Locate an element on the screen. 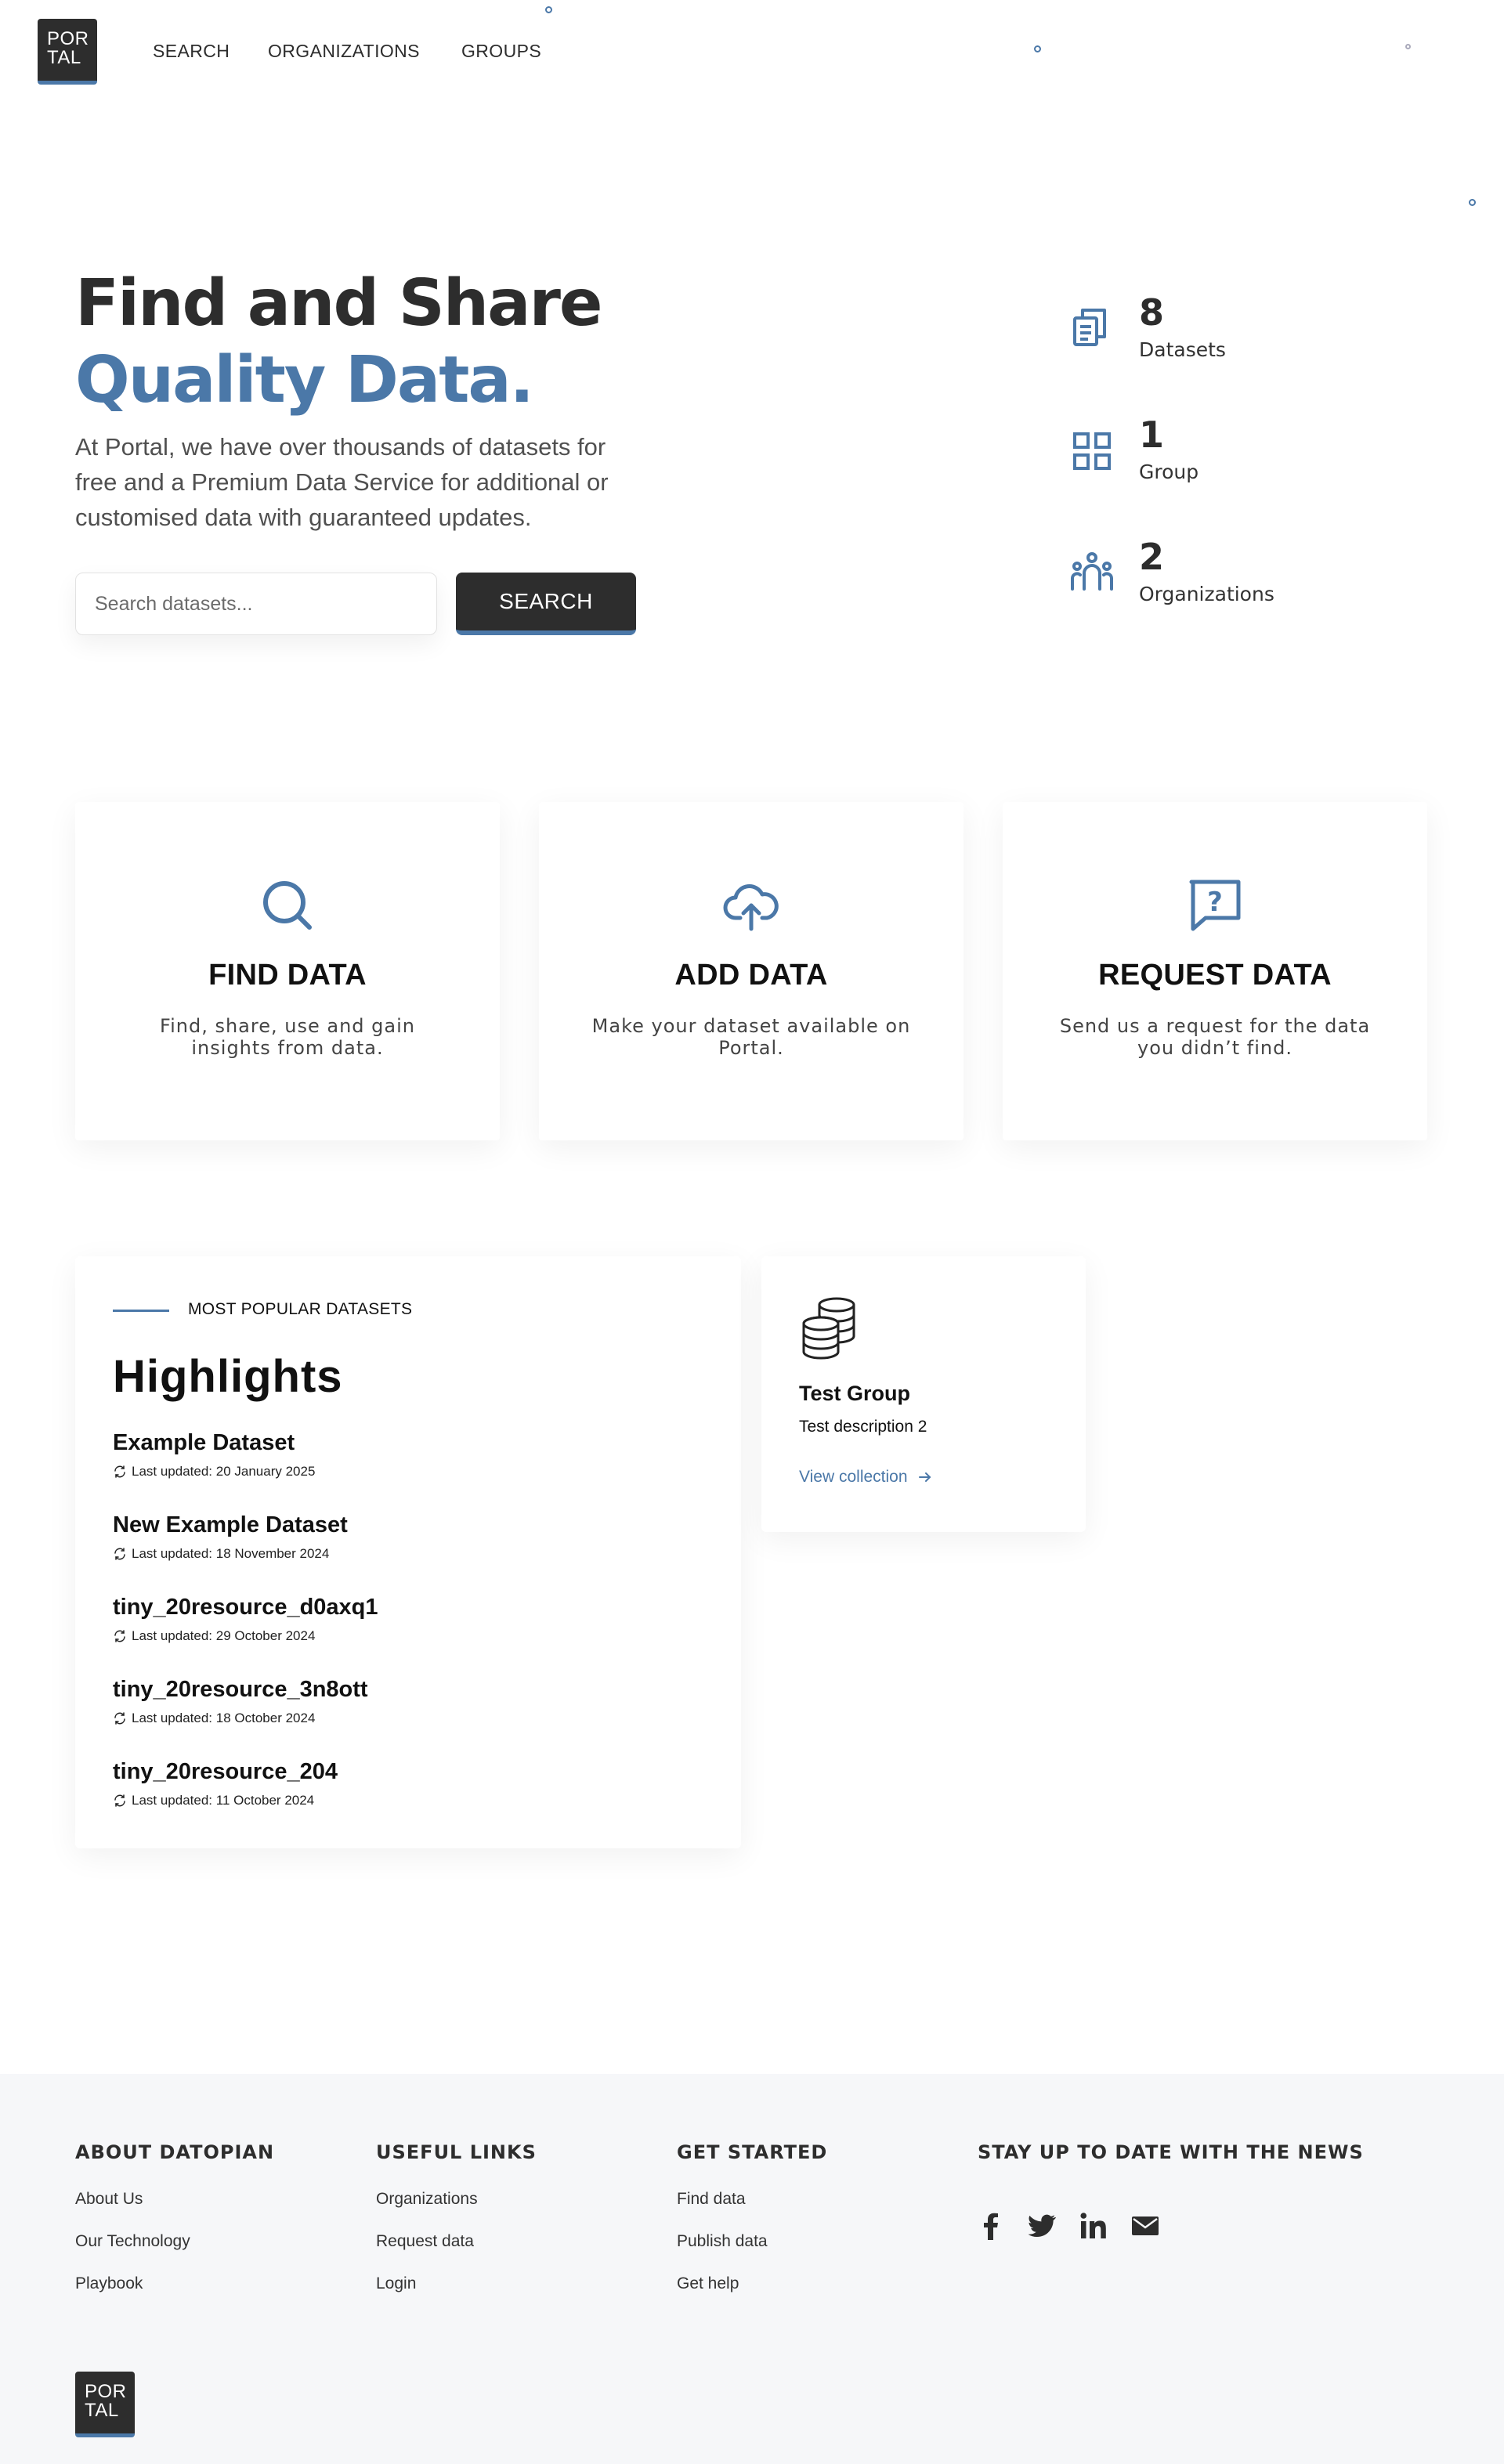 This screenshot has width=1504, height=2464. view-collection-link: View collection is located at coordinates (866, 1477).